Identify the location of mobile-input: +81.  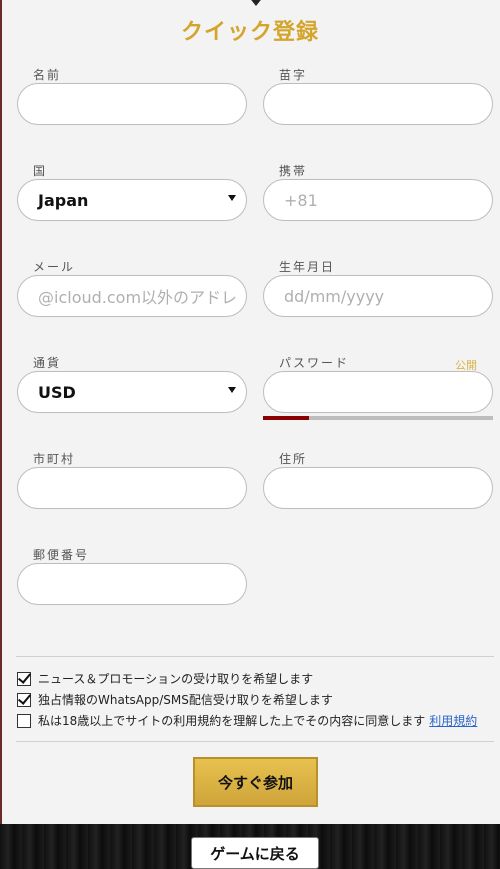
(378, 200).